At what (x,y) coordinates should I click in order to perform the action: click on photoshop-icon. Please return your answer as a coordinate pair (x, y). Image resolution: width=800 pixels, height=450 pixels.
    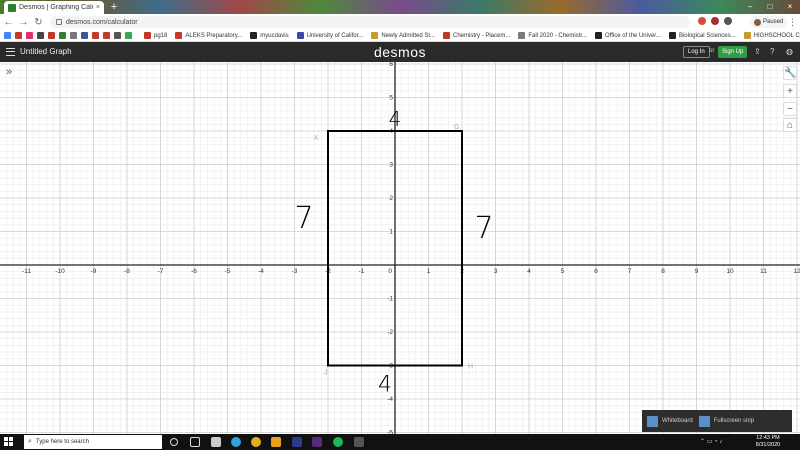
    Looking at the image, I should click on (297, 442).